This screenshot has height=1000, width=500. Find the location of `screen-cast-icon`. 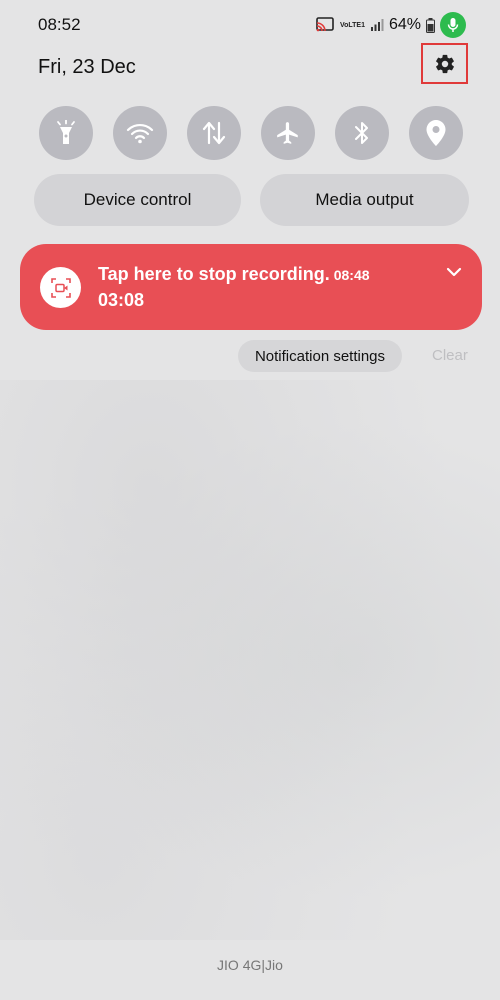

screen-cast-icon is located at coordinates (325, 25).